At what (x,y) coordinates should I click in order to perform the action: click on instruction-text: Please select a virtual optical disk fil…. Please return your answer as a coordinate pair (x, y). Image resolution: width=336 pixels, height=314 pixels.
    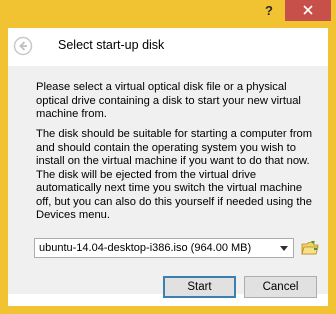
    Looking at the image, I should click on (168, 100).